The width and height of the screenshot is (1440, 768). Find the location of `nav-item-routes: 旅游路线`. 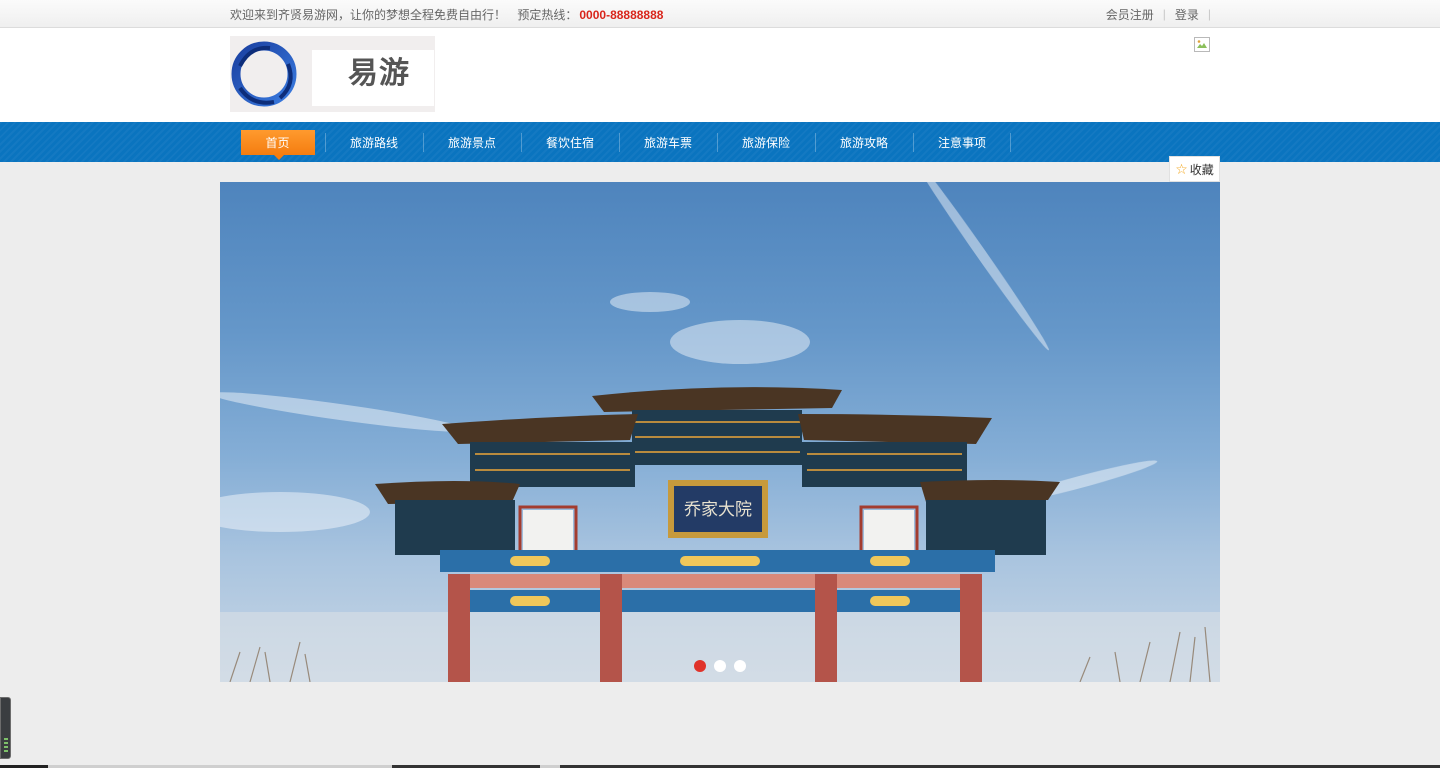

nav-item-routes: 旅游路线 is located at coordinates (374, 142).